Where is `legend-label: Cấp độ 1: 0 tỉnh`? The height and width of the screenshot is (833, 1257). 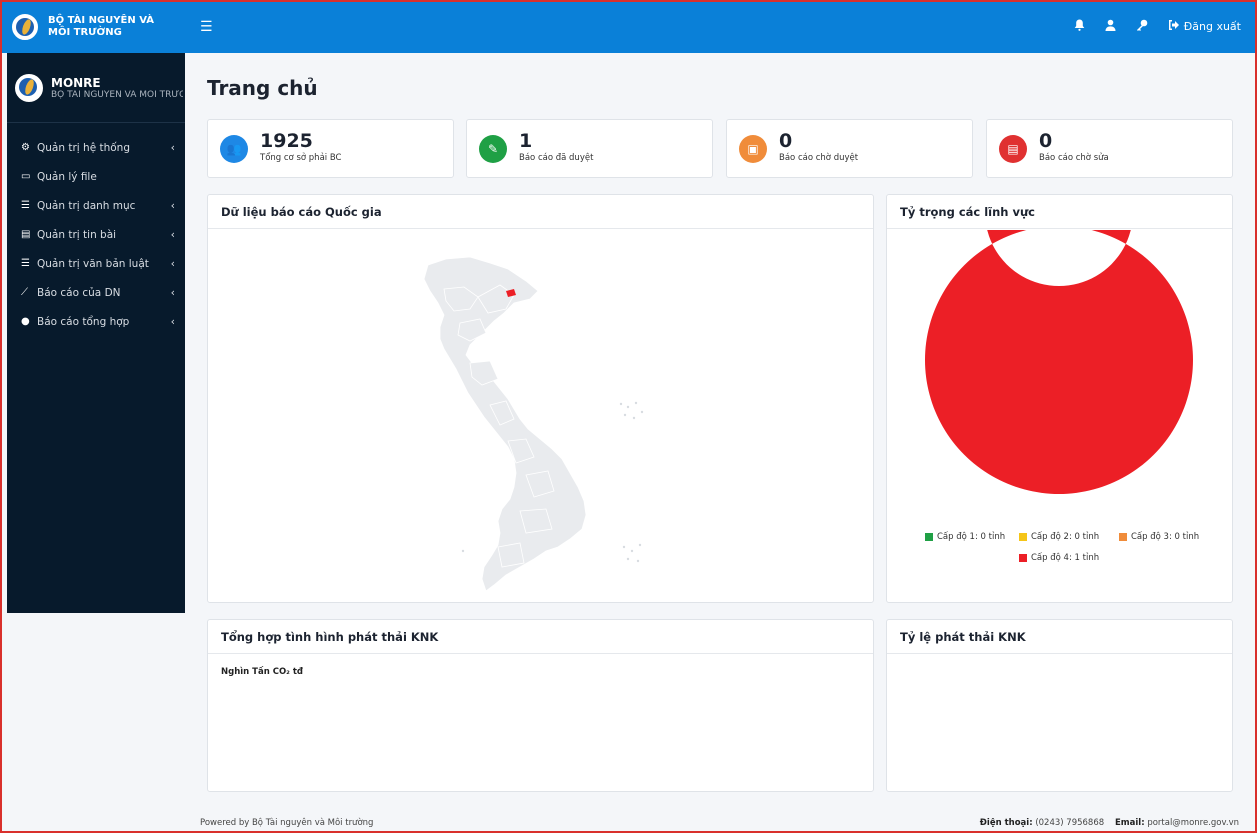
legend-label: Cấp độ 1: 0 tỉnh is located at coordinates (971, 537).